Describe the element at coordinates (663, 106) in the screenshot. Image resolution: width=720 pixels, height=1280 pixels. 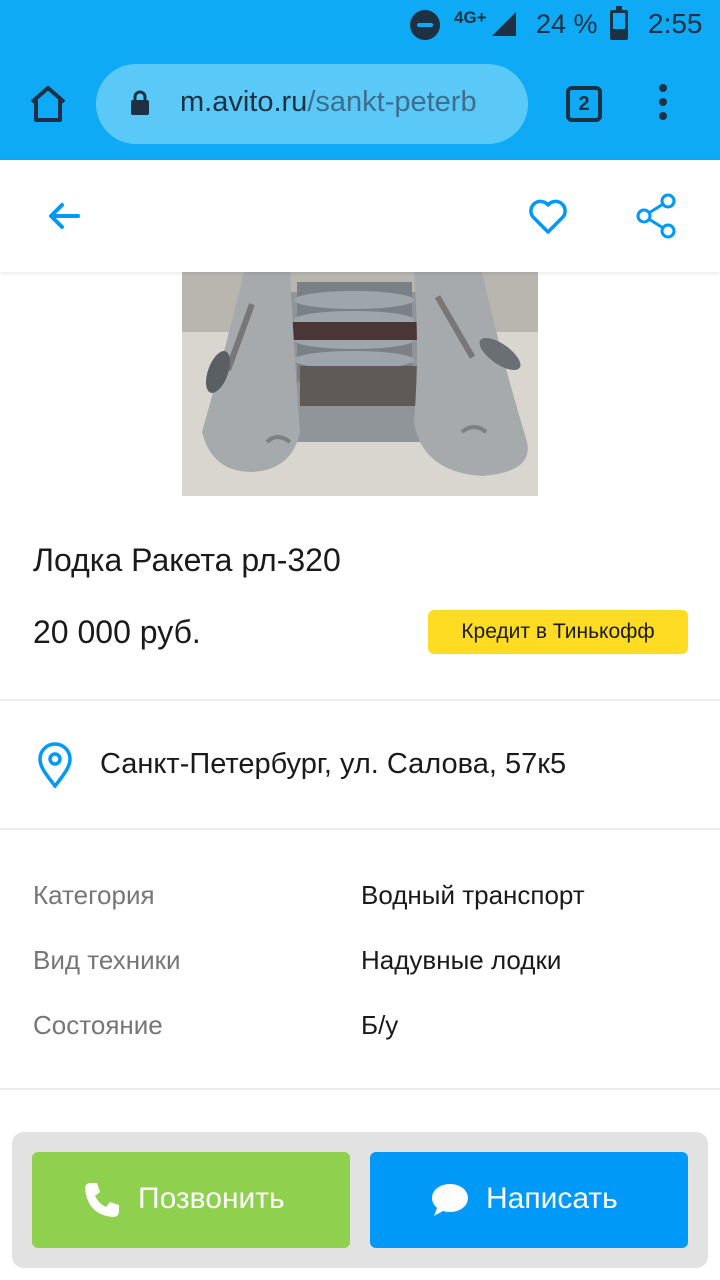
I see `more-vert-icon` at that location.